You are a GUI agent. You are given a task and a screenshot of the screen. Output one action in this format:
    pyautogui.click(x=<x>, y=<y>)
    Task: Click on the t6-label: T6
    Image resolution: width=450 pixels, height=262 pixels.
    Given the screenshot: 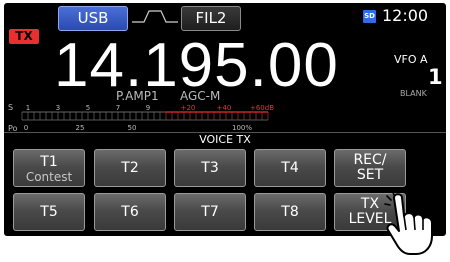 What is the action you would take?
    pyautogui.click(x=130, y=212)
    